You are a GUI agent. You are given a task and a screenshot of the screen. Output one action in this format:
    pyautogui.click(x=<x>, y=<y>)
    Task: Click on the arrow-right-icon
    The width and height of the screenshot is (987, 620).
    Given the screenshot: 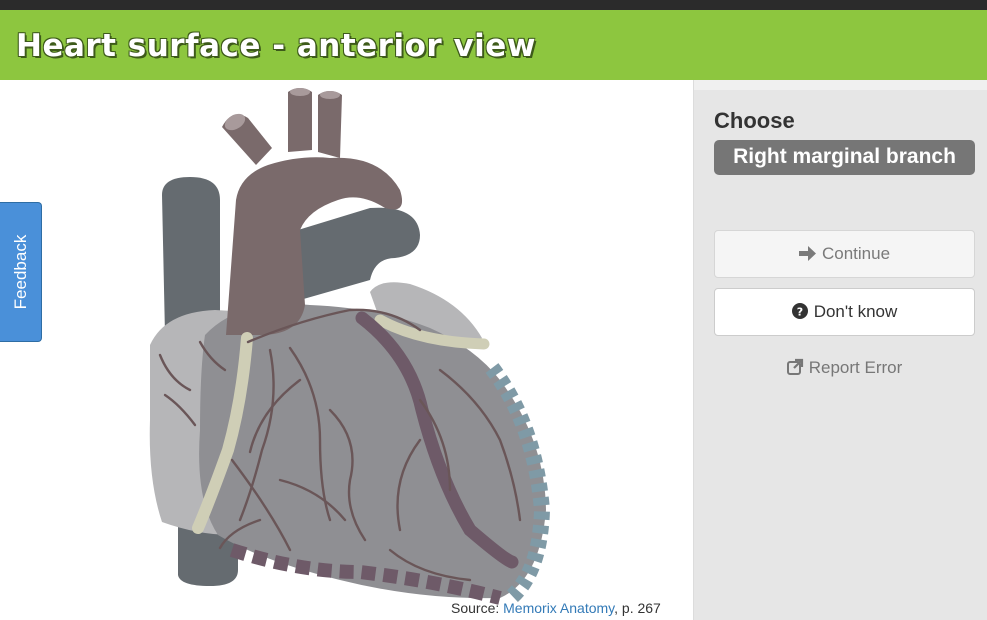 What is the action you would take?
    pyautogui.click(x=807, y=256)
    